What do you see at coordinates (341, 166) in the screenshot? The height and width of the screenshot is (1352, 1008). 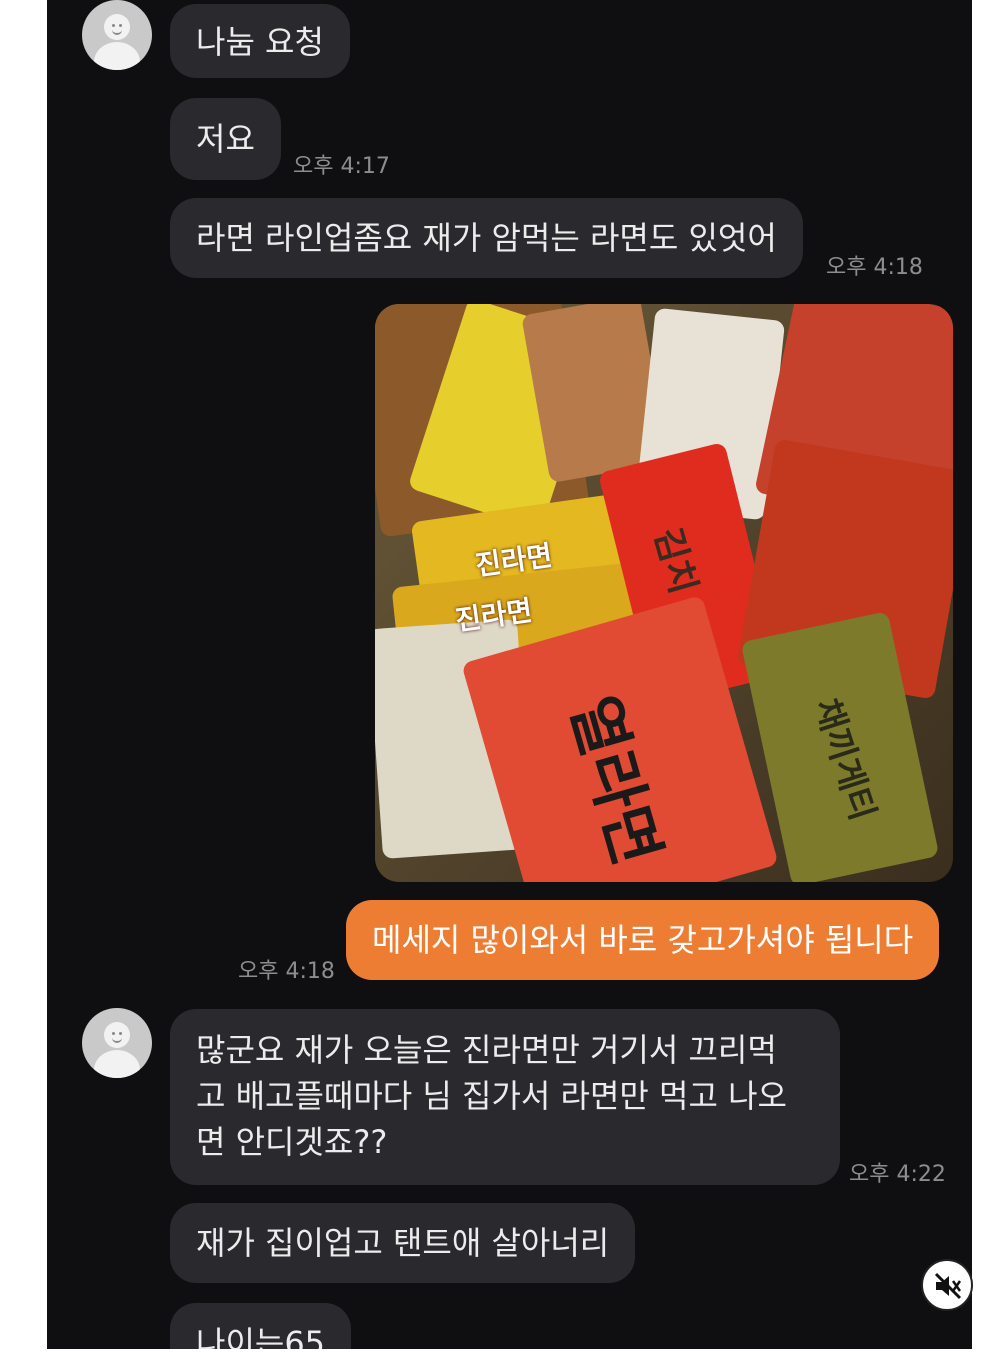 I see `message-time: 오후 4:17` at bounding box center [341, 166].